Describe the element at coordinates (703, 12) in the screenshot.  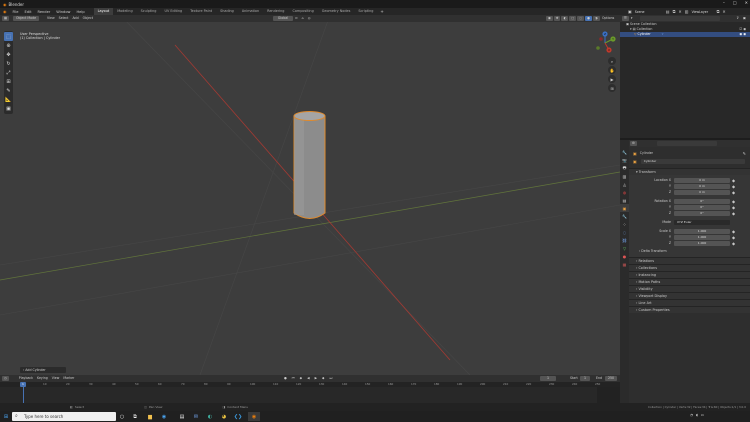
I see `view-layer-name: ViewLayer` at that location.